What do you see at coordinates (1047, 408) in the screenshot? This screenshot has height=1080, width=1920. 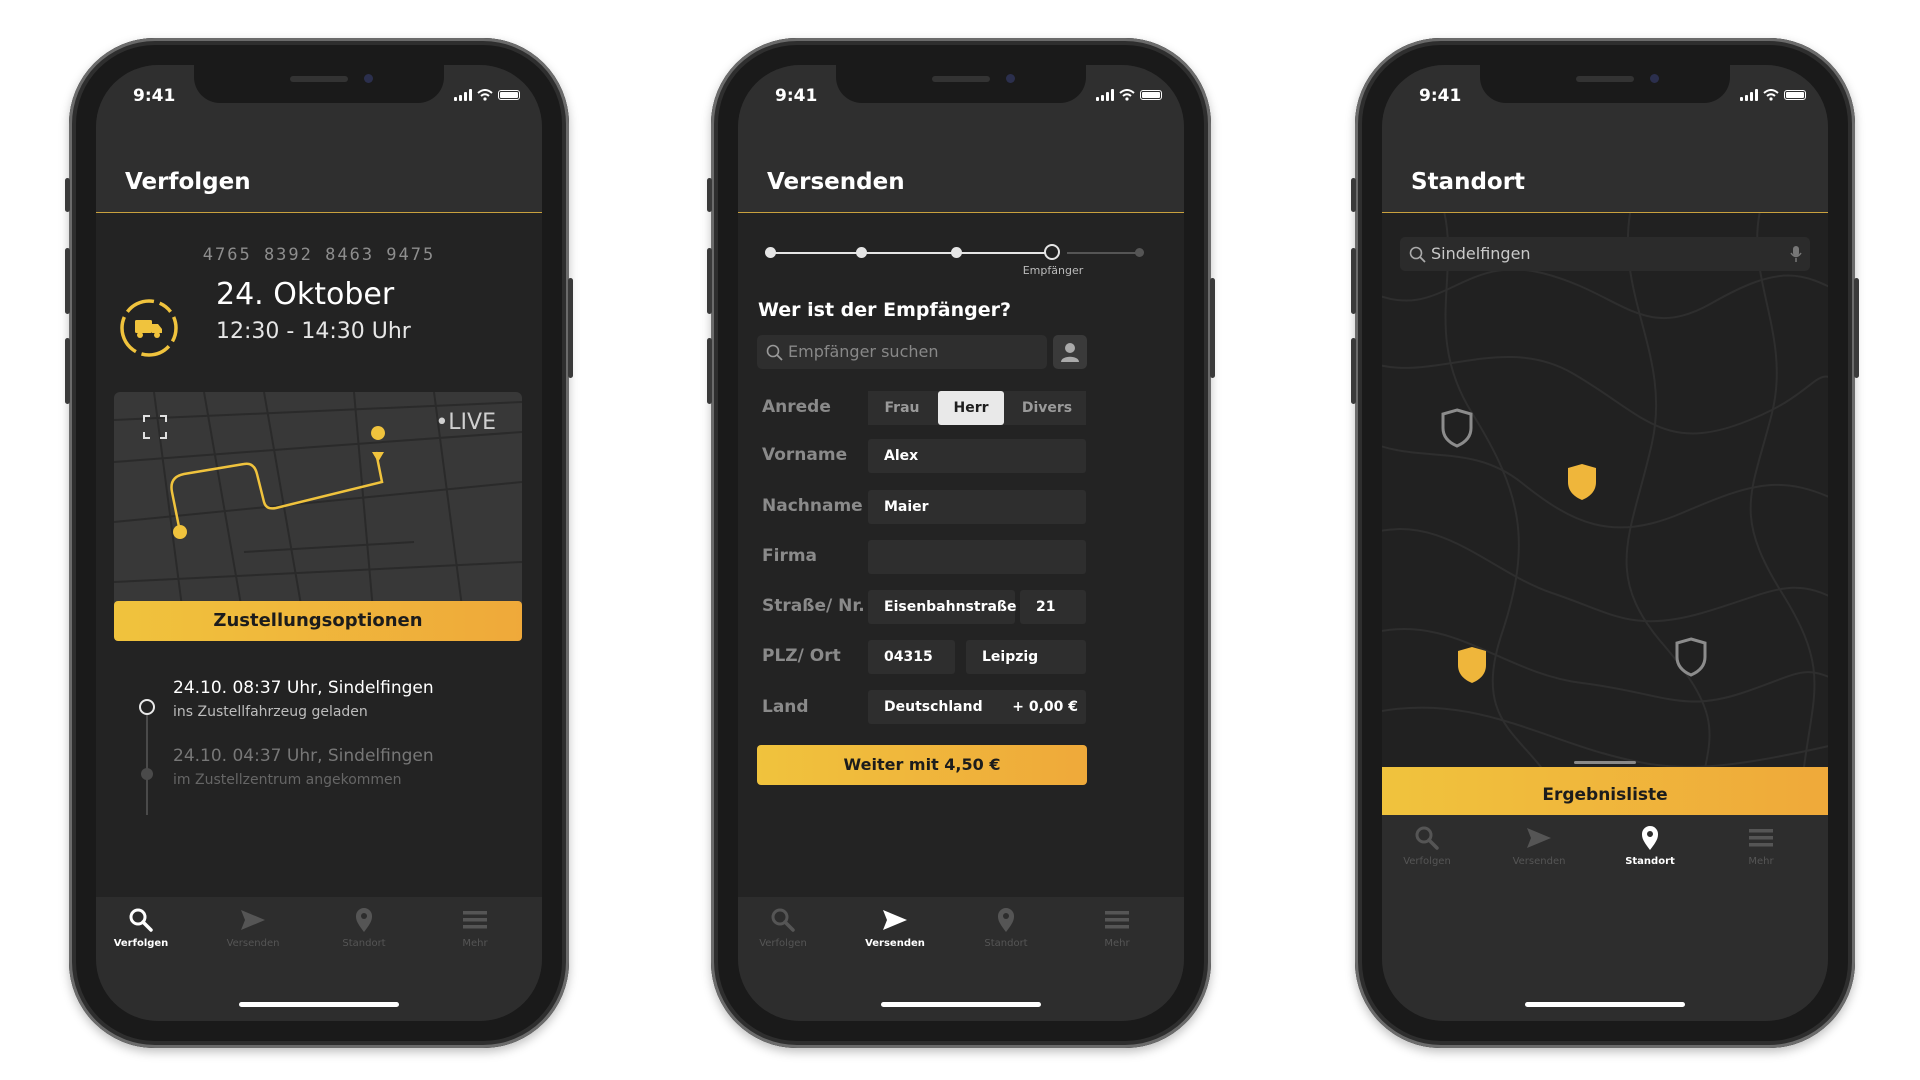 I see `salutation-option-divers: Divers` at bounding box center [1047, 408].